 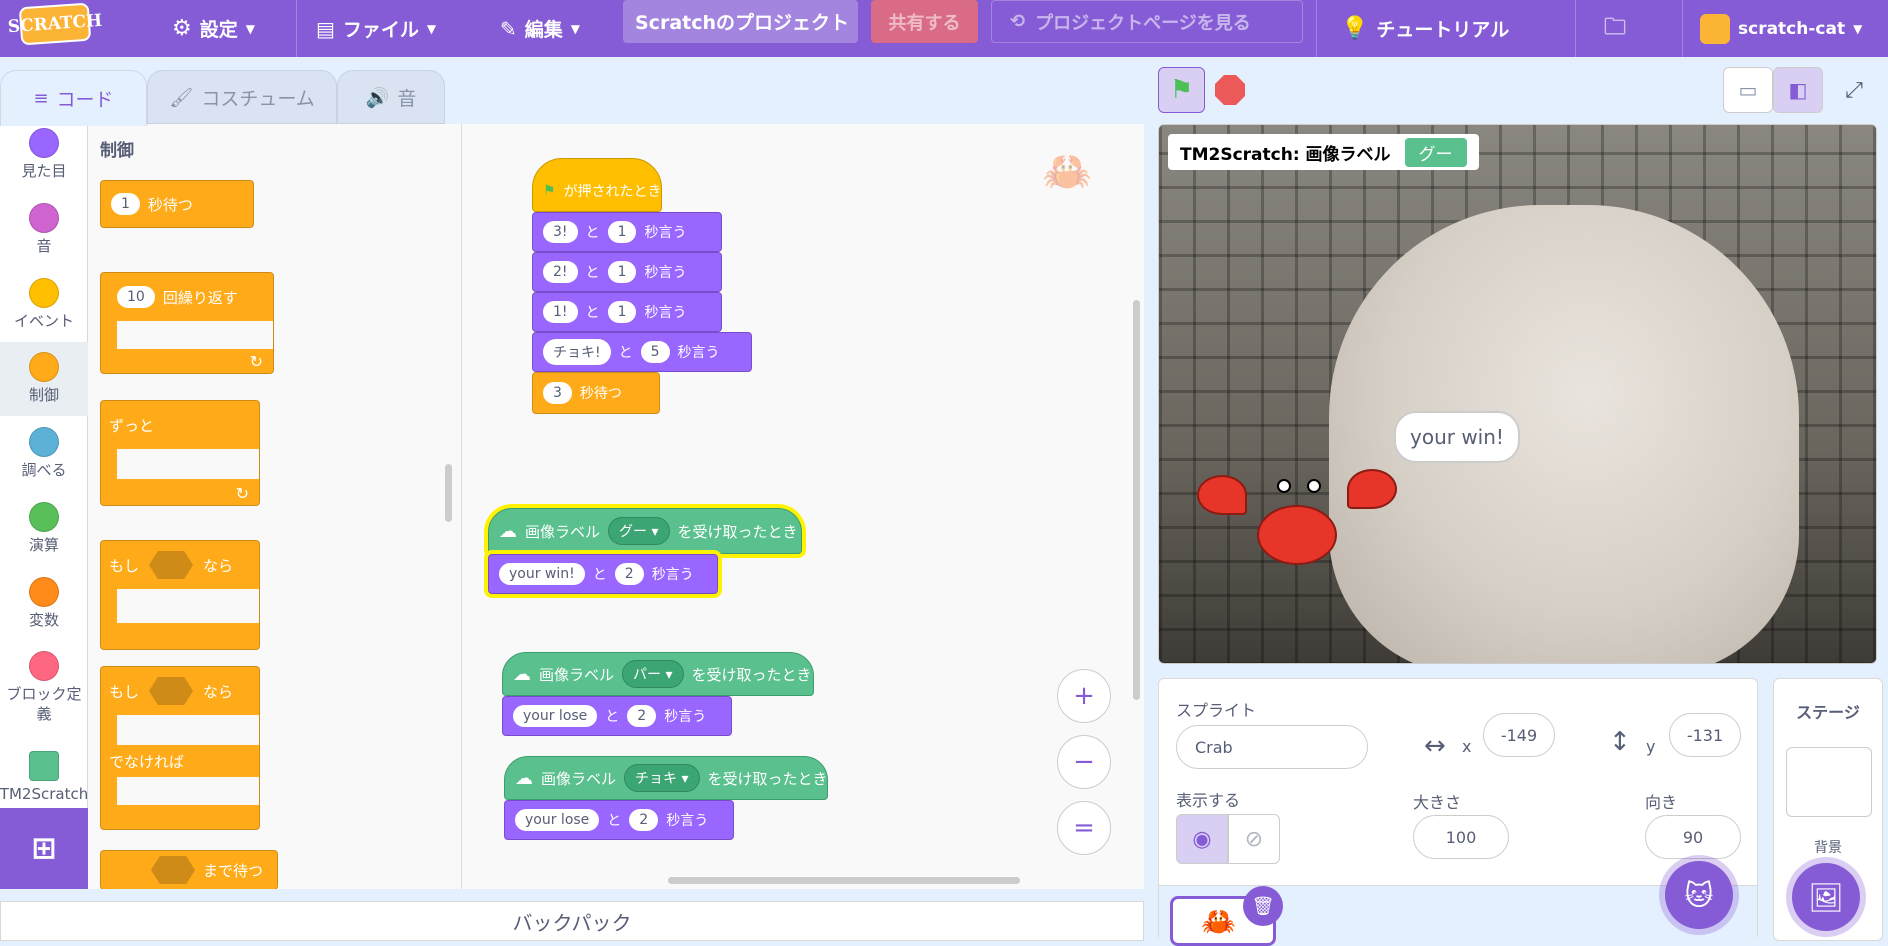 I want to click on category-sensing-label: 調べる, so click(x=44, y=470).